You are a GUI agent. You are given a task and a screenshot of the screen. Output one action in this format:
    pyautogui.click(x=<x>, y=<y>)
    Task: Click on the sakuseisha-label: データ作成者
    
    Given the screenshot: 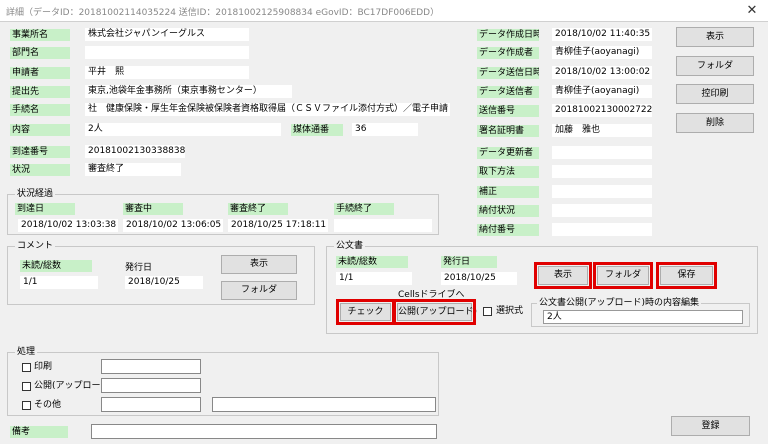 What is the action you would take?
    pyautogui.click(x=508, y=53)
    